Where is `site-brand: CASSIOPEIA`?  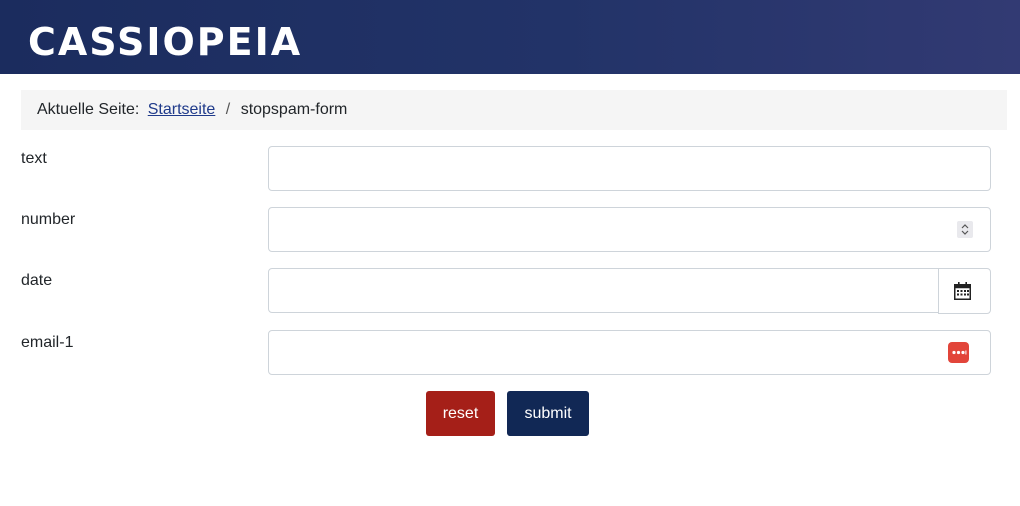 site-brand: CASSIOPEIA is located at coordinates (165, 42).